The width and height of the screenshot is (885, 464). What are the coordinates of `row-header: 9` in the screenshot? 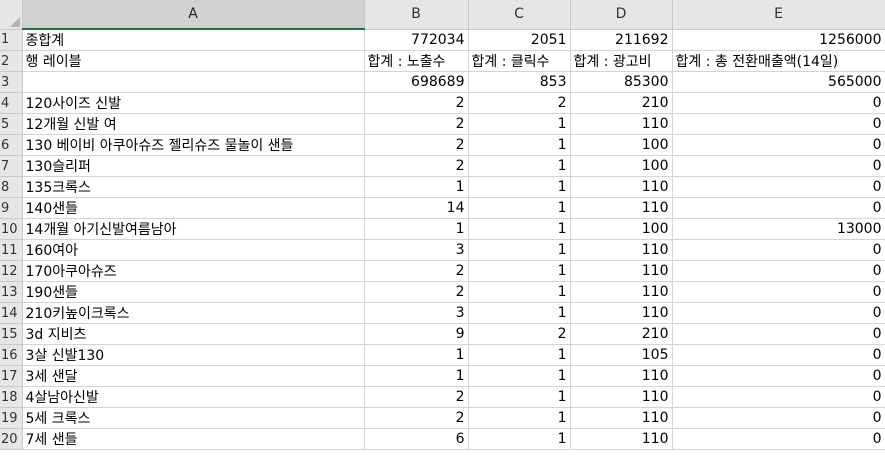 It's located at (11, 208).